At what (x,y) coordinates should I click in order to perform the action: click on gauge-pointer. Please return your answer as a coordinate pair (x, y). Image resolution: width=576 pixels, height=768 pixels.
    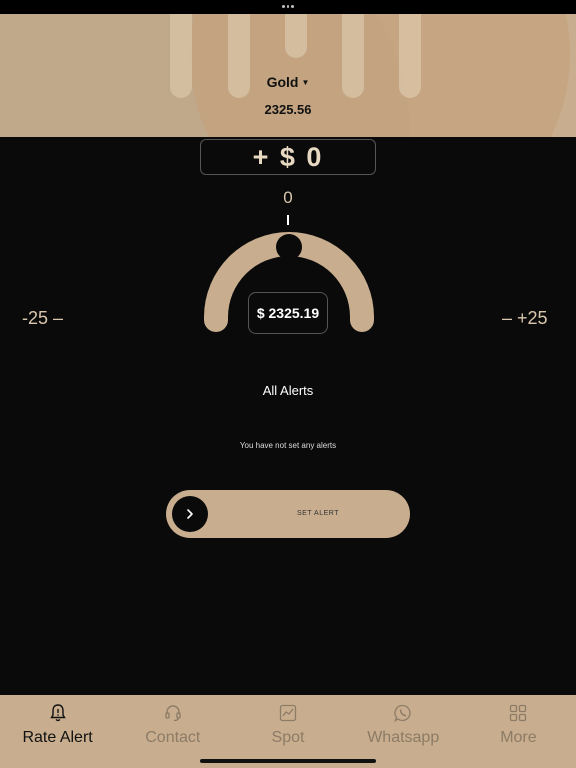
    Looking at the image, I should click on (288, 220).